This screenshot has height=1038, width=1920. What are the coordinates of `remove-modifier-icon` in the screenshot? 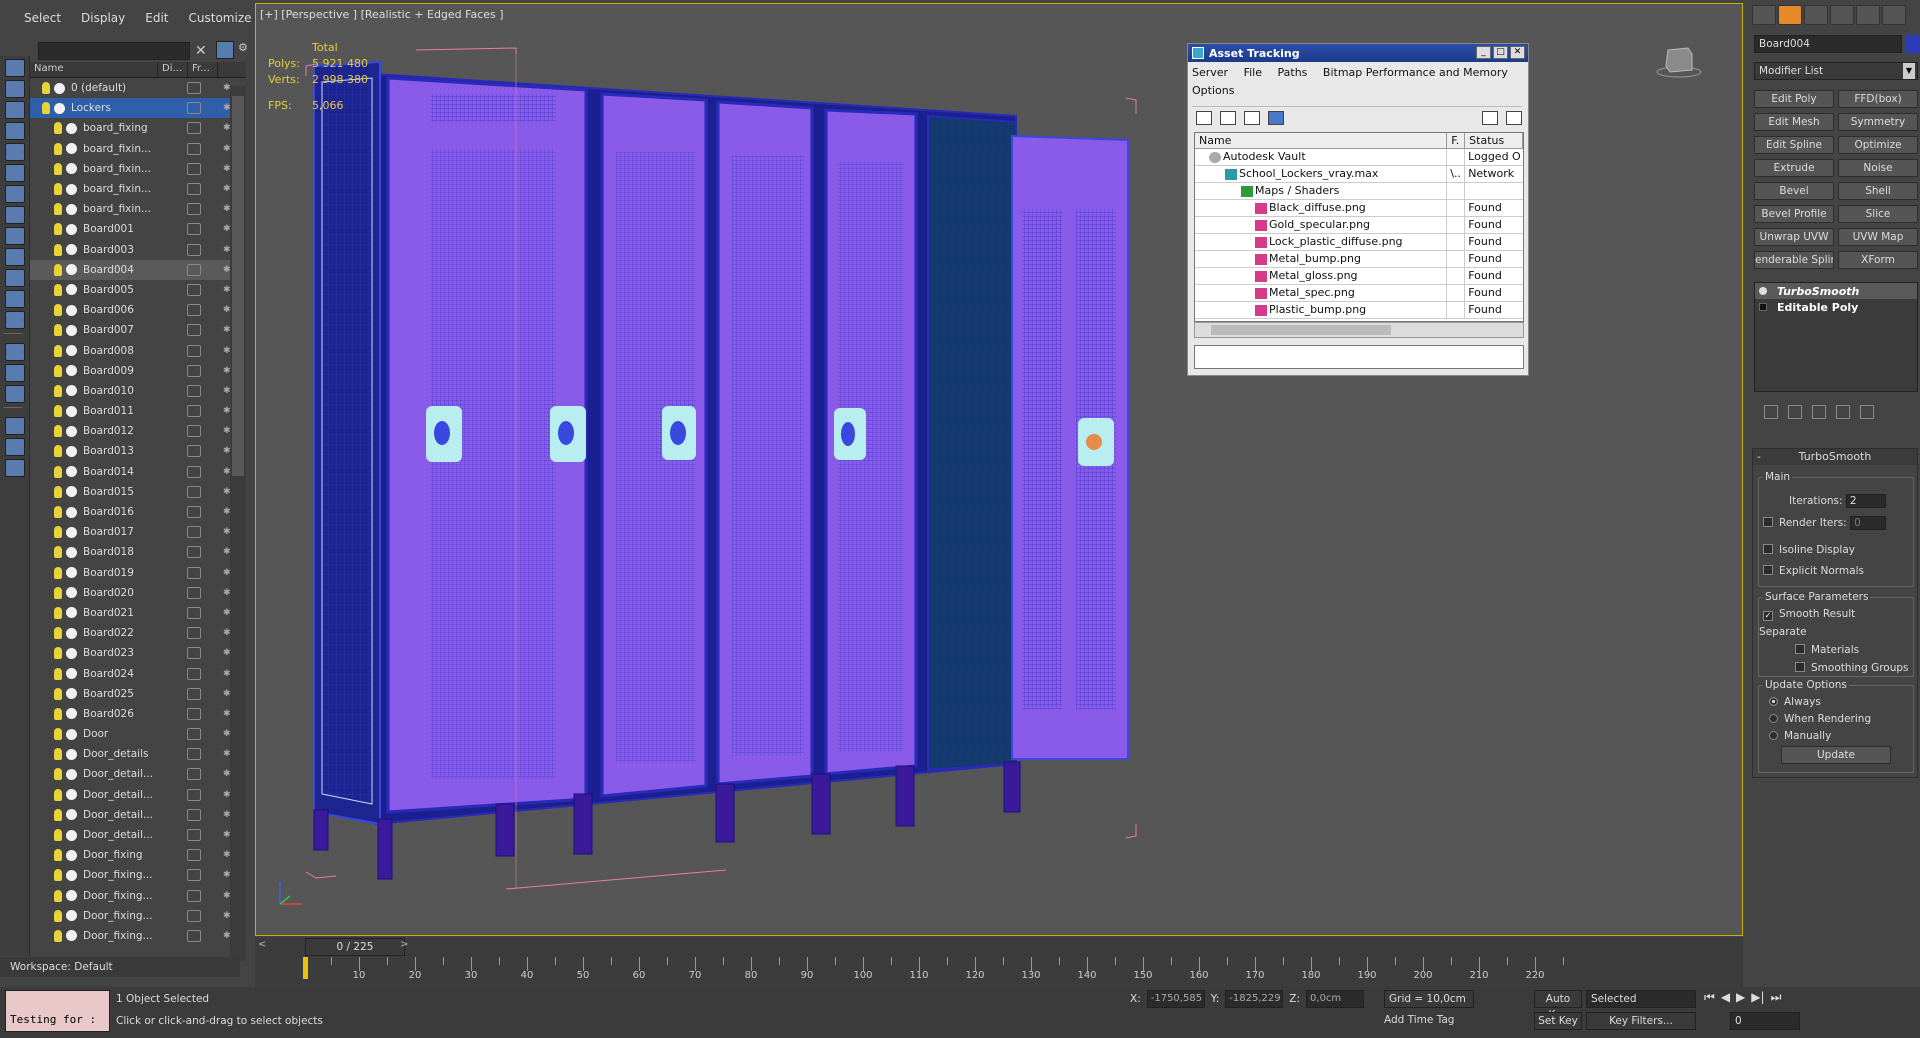 It's located at (1843, 412).